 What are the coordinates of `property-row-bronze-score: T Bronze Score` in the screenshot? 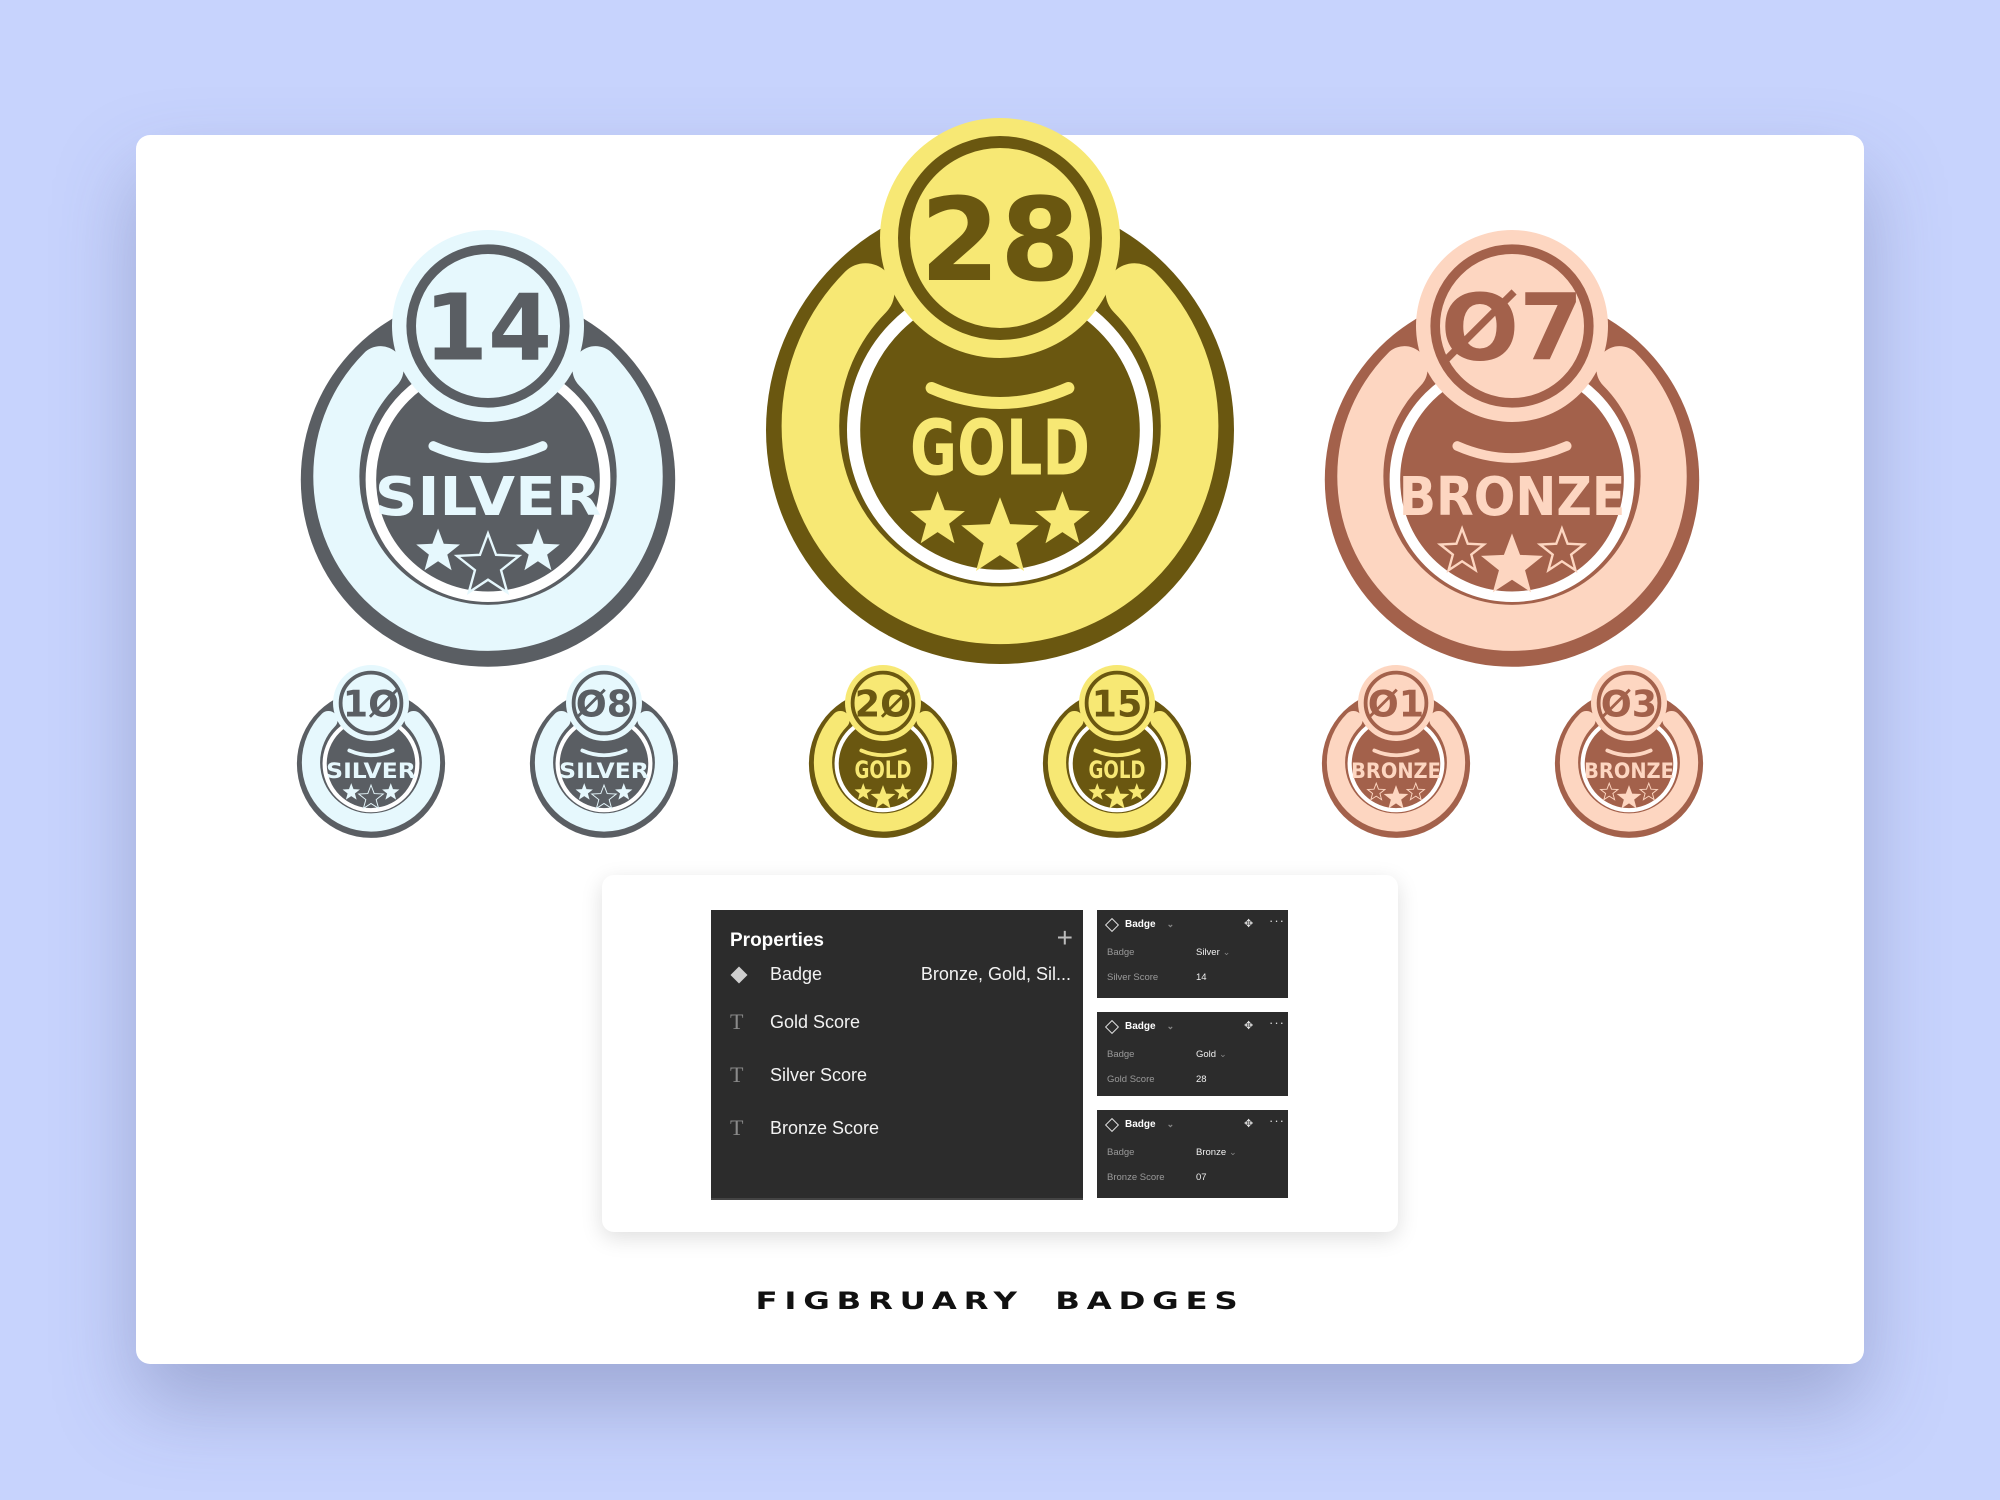 It's located at (900, 1128).